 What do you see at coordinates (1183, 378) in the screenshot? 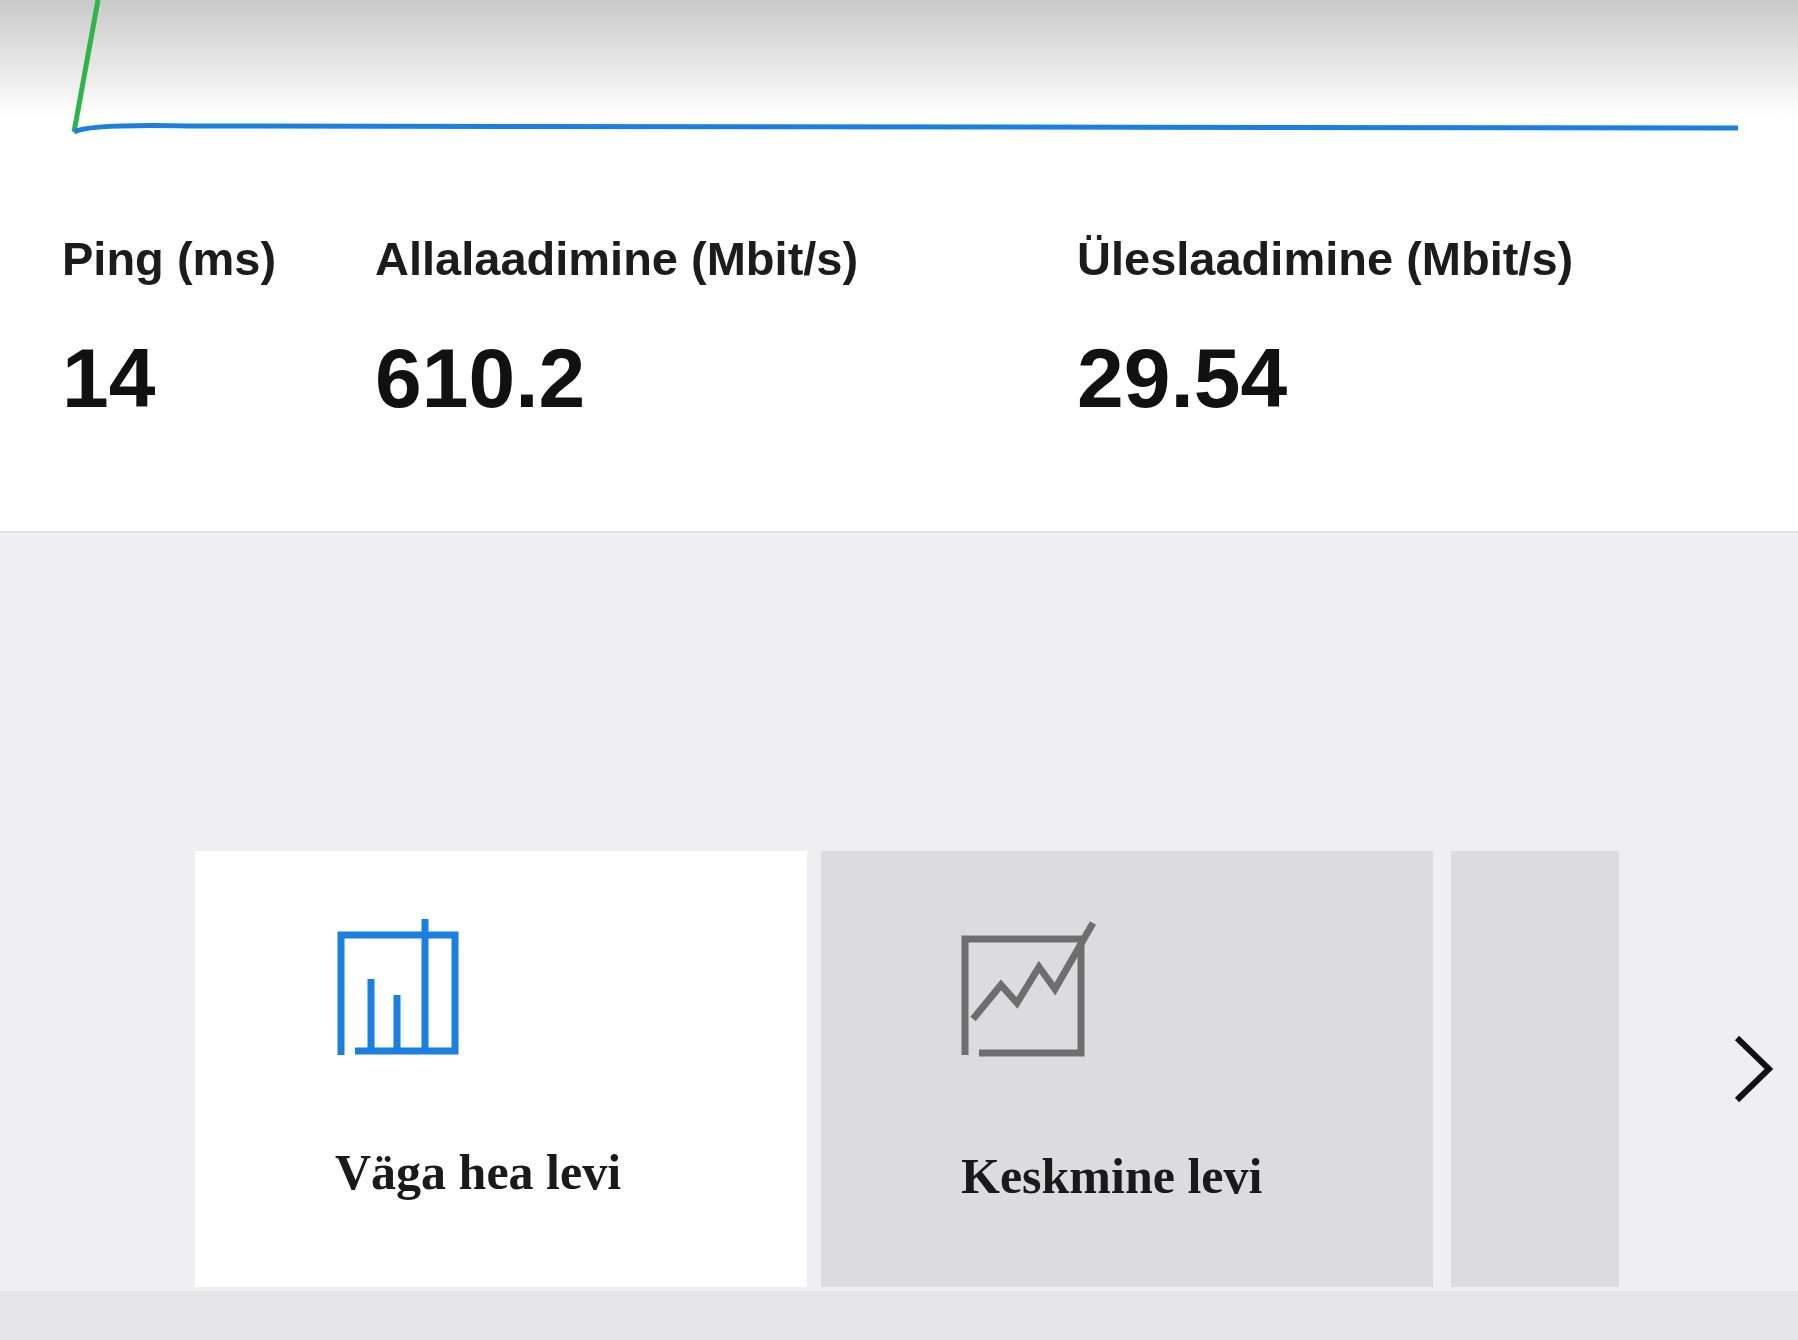
I see `stat-value: 29.54` at bounding box center [1183, 378].